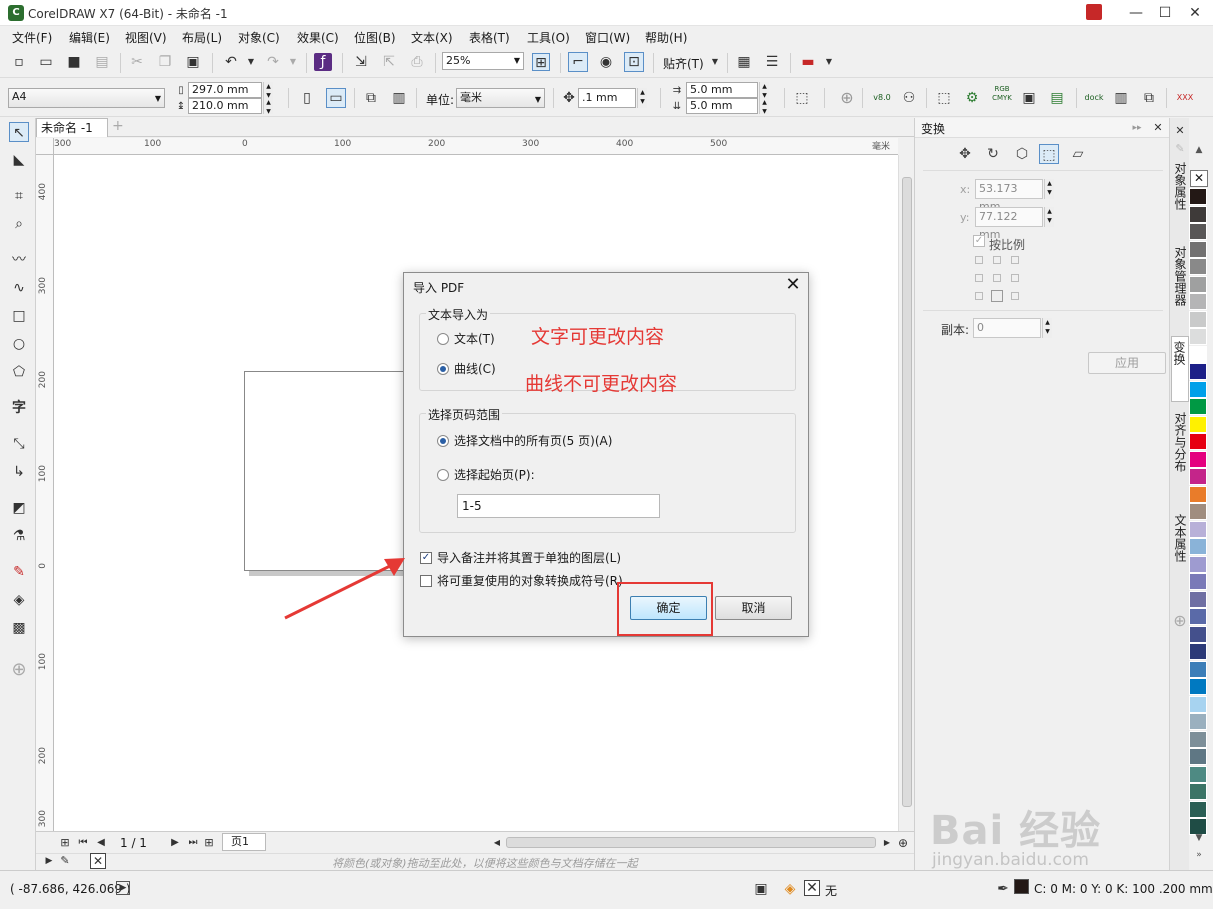  Describe the element at coordinates (666, 37) in the screenshot. I see `menu-help: 帮助(H)` at that location.